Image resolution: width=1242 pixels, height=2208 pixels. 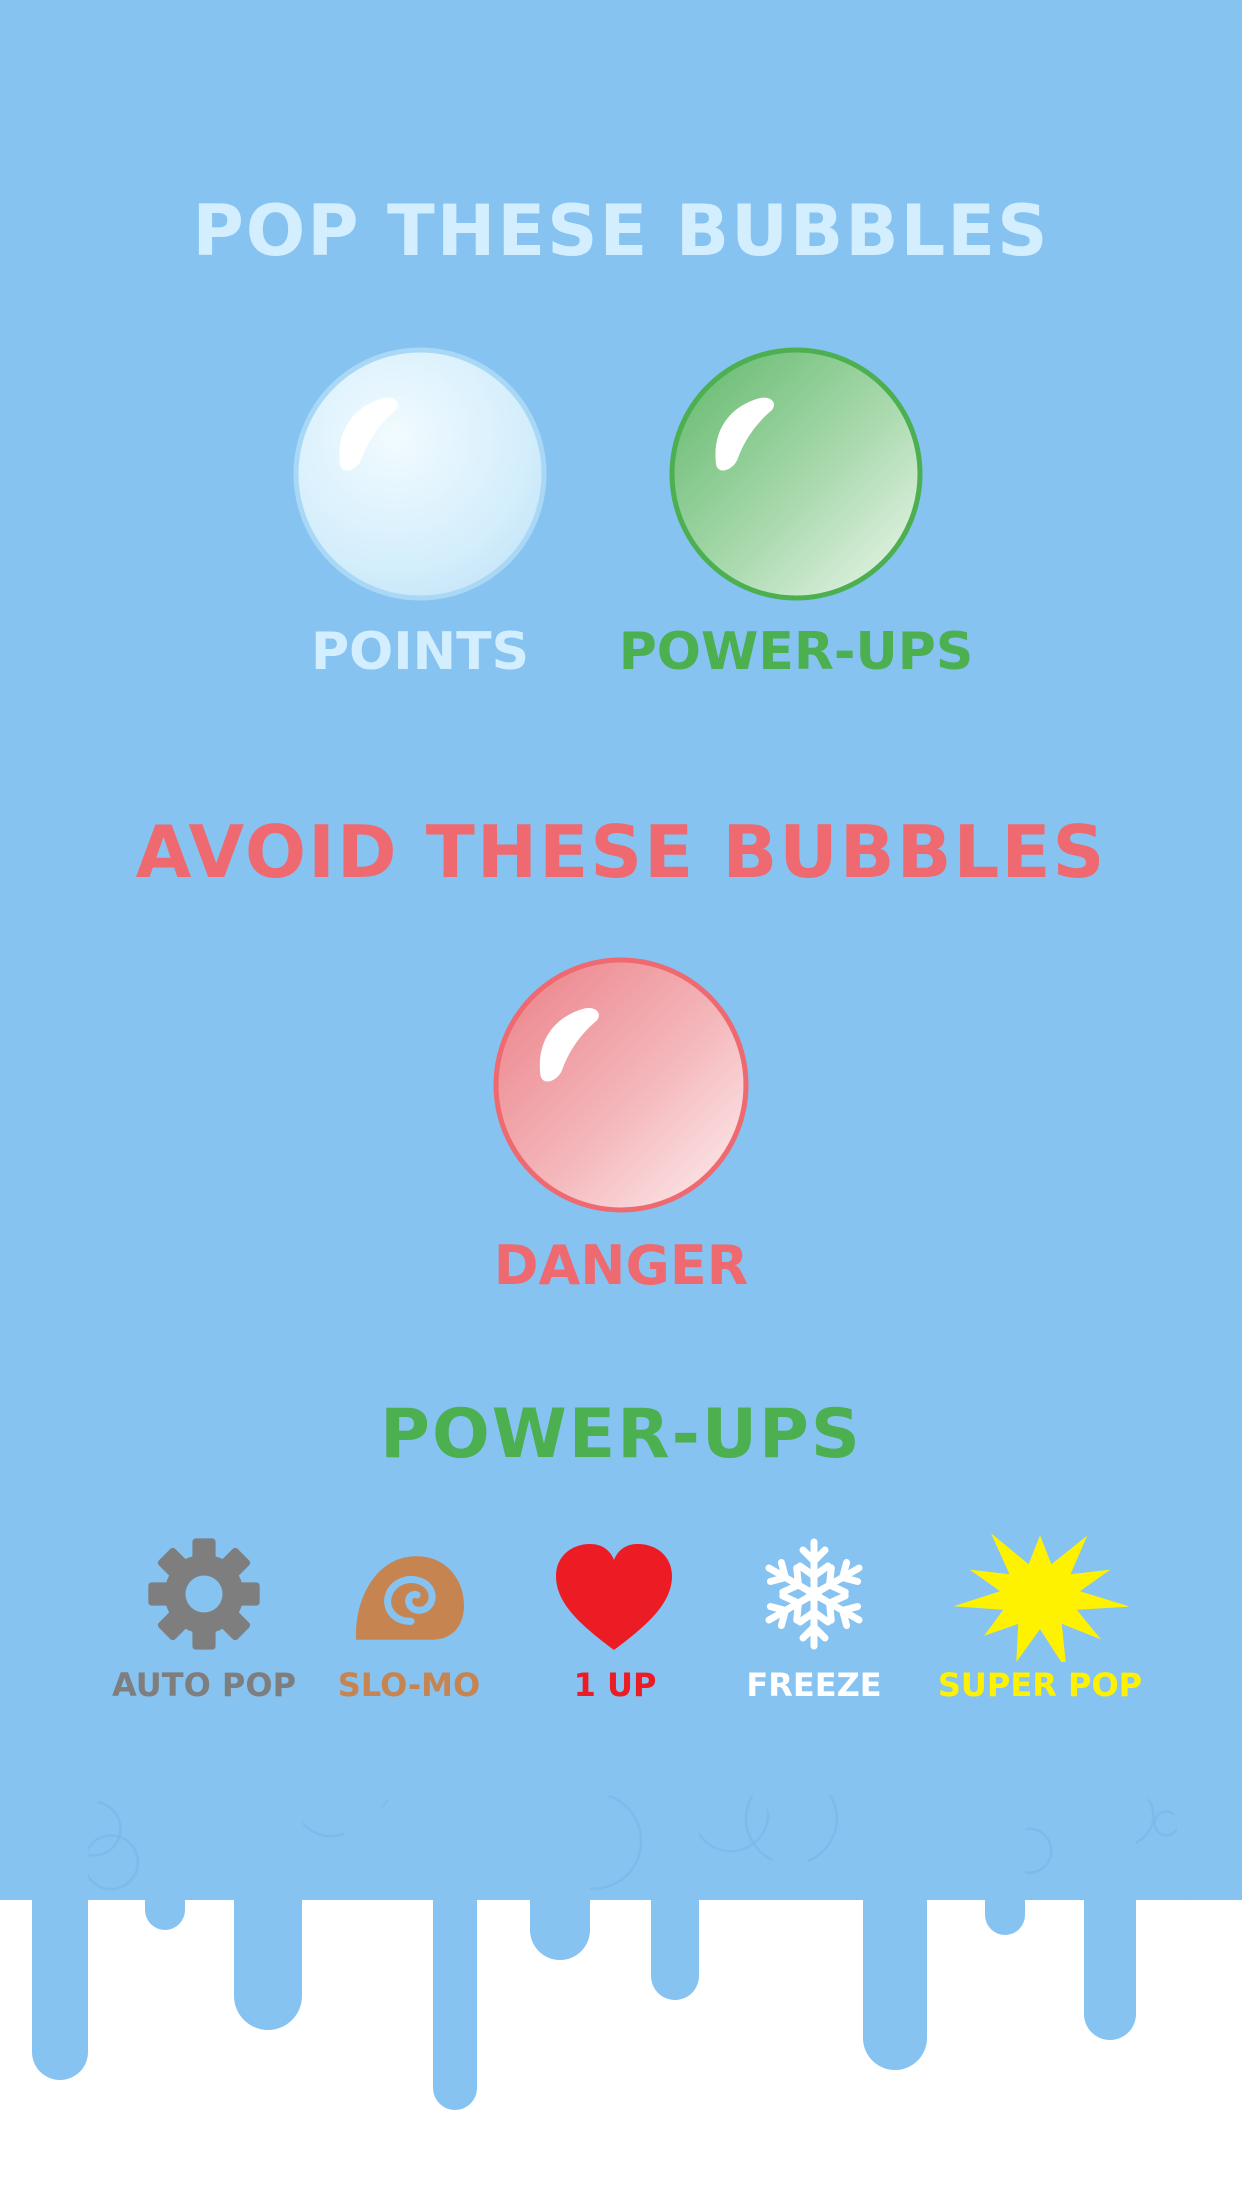 What do you see at coordinates (621, 1085) in the screenshot?
I see `danger-bubble-icon` at bounding box center [621, 1085].